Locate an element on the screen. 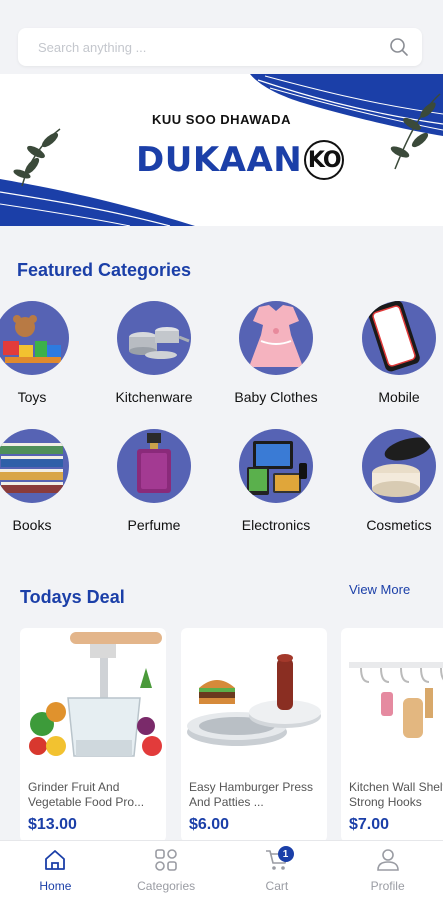 The height and width of the screenshot is (900, 443). category-toys: Toys is located at coordinates (46, 353).